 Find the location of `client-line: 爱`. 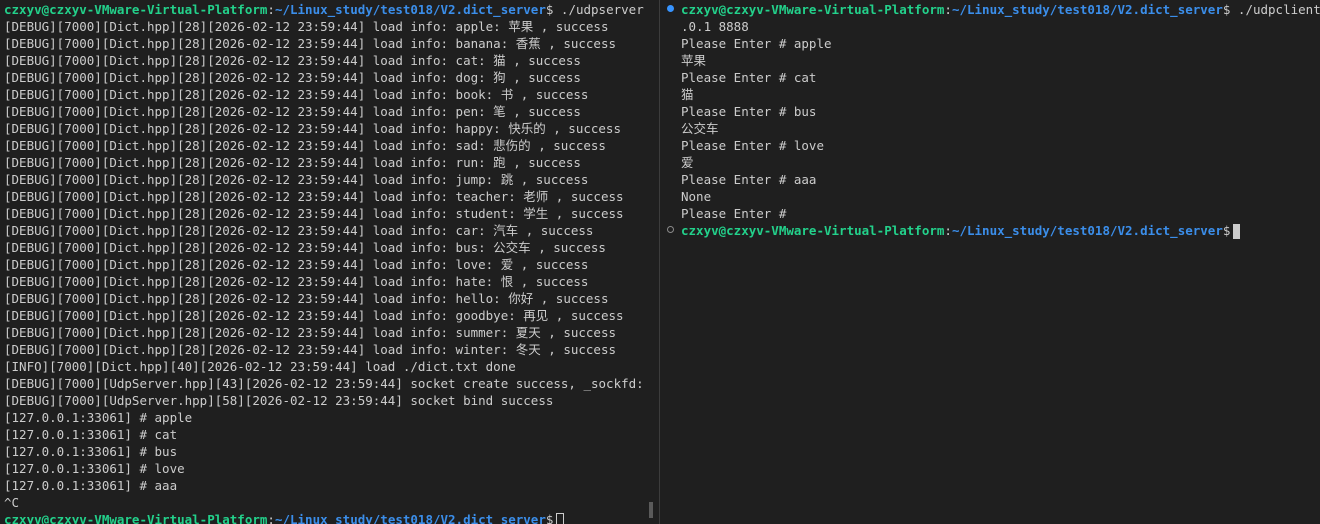

client-line: 爱 is located at coordinates (687, 162).